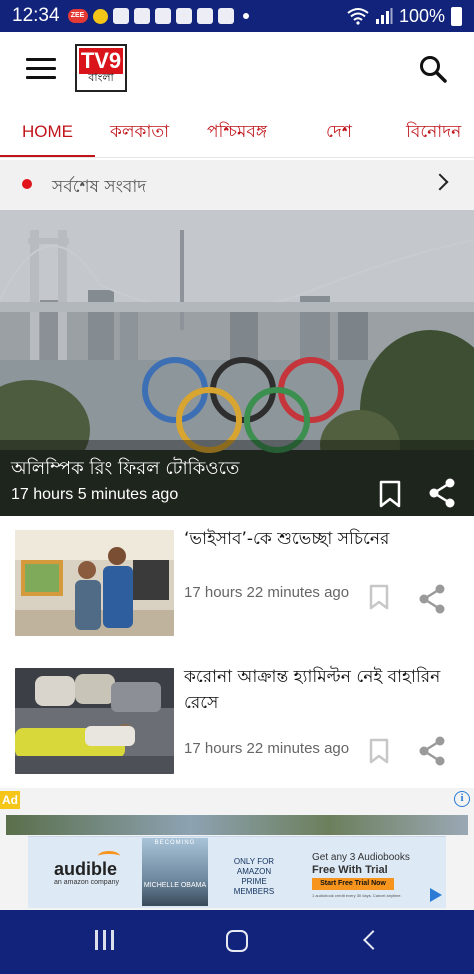  What do you see at coordinates (41, 69) in the screenshot?
I see `hamburger-icon` at bounding box center [41, 69].